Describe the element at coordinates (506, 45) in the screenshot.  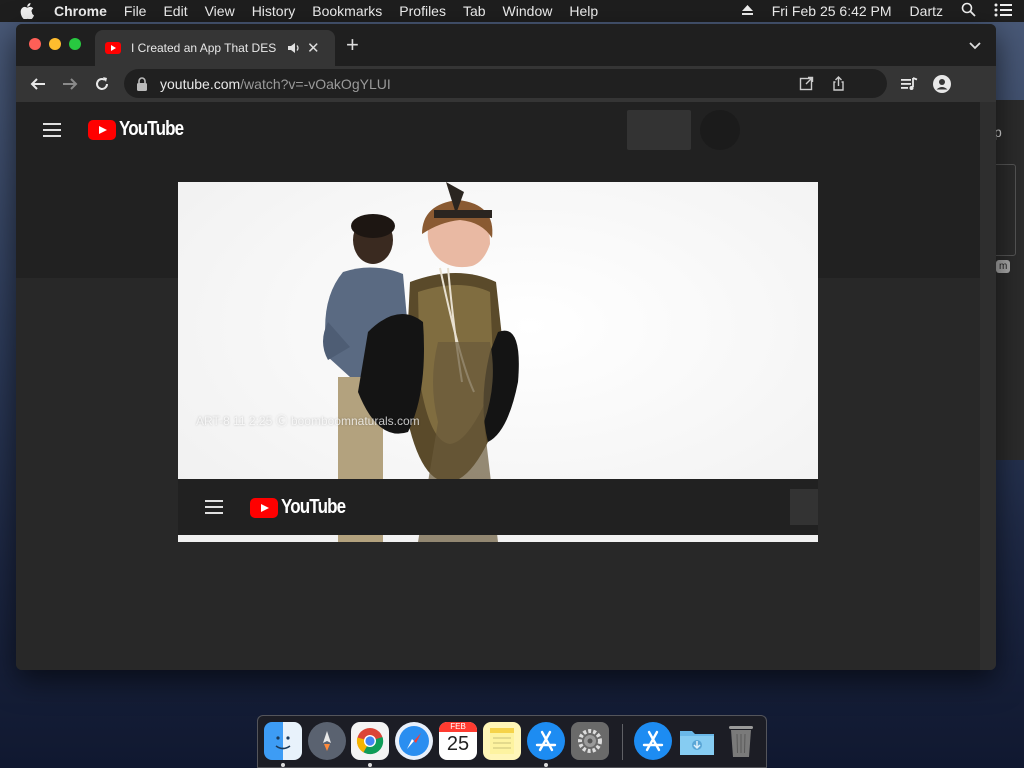
I see `tab-strip: I Created an App That DES ✕ +` at that location.